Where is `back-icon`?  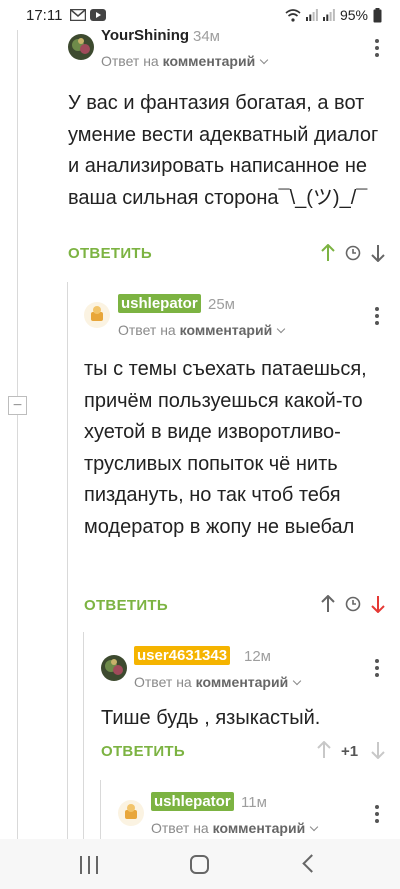
back-icon is located at coordinates (311, 863).